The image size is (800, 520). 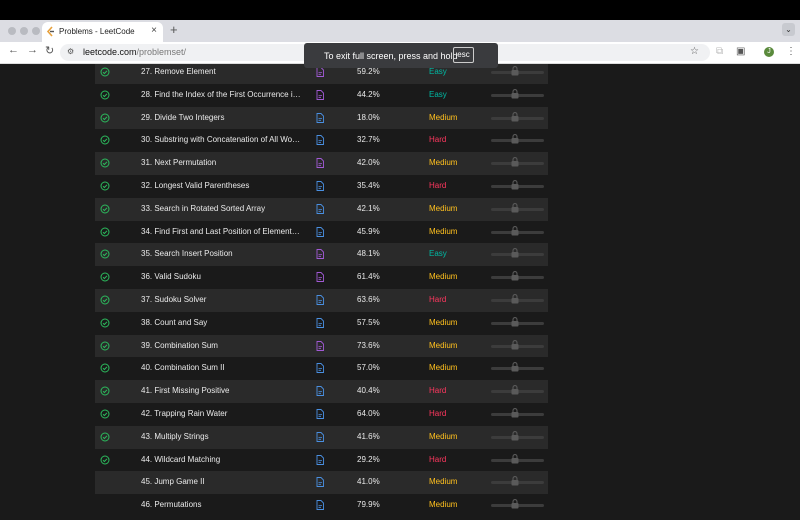 What do you see at coordinates (221, 346) in the screenshot?
I see `problem-title-link: 39. Combination Sum` at bounding box center [221, 346].